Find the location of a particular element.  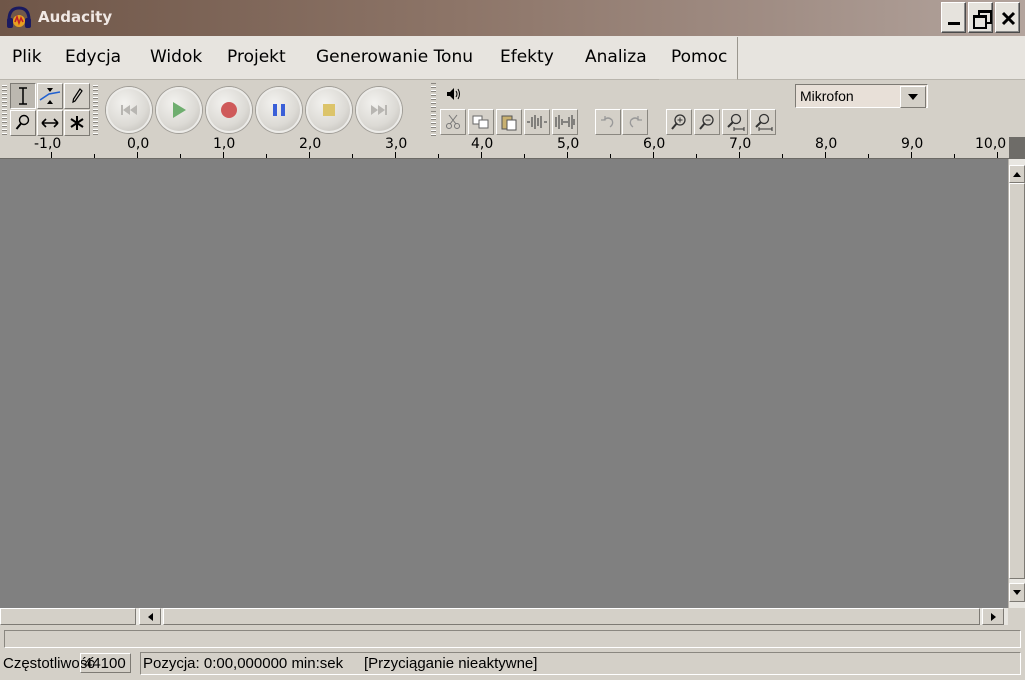

scroll-up-button is located at coordinates (1017, 174).